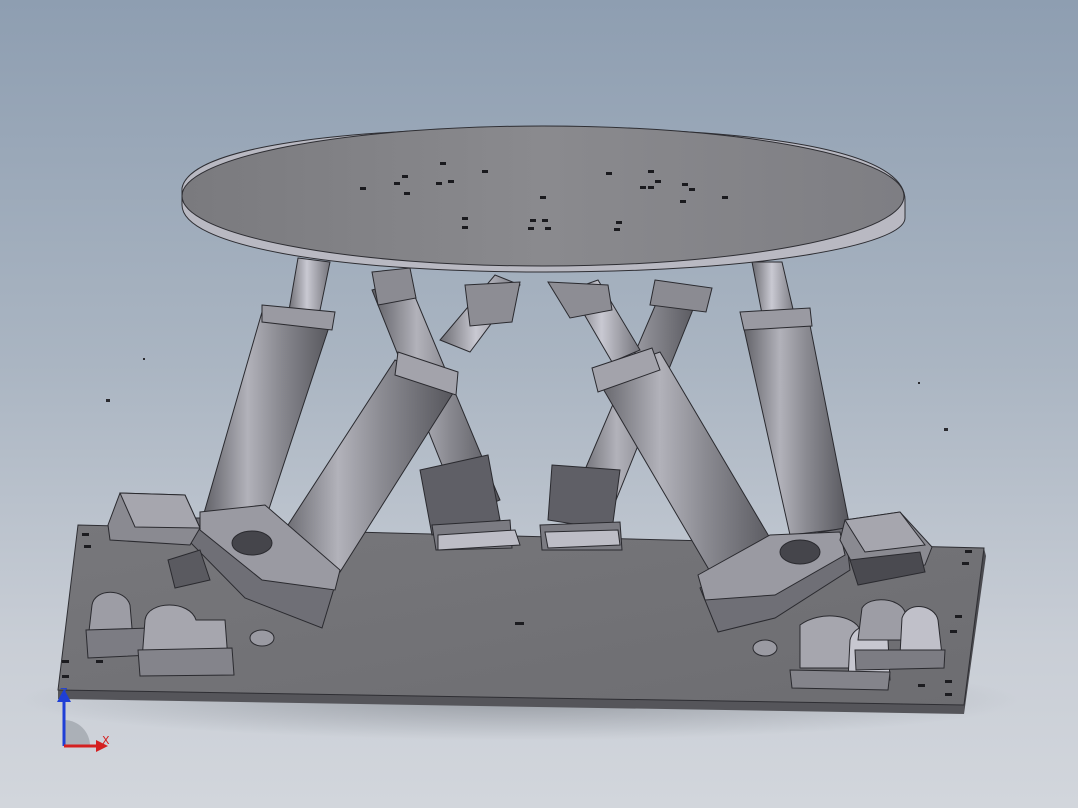 This screenshot has width=1078, height=808. I want to click on top-platform, so click(543, 199).